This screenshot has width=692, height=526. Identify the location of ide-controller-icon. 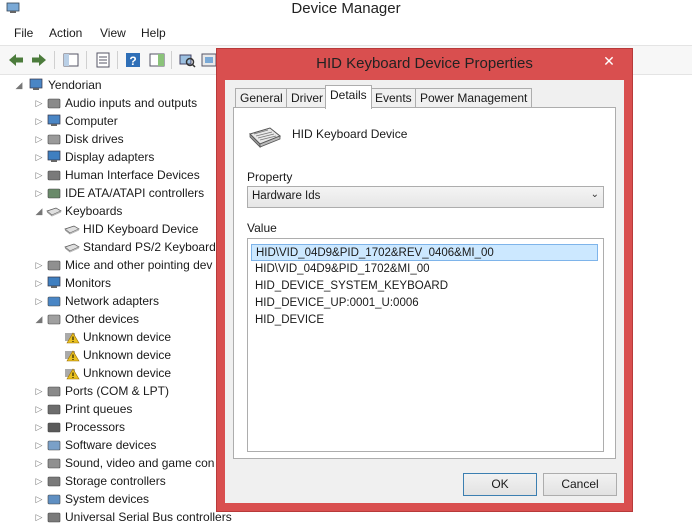
(54, 193).